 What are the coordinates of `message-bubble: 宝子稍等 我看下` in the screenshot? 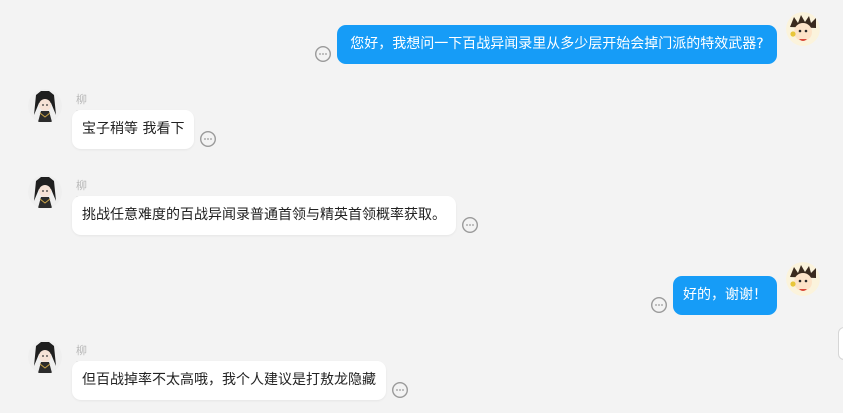 It's located at (133, 129).